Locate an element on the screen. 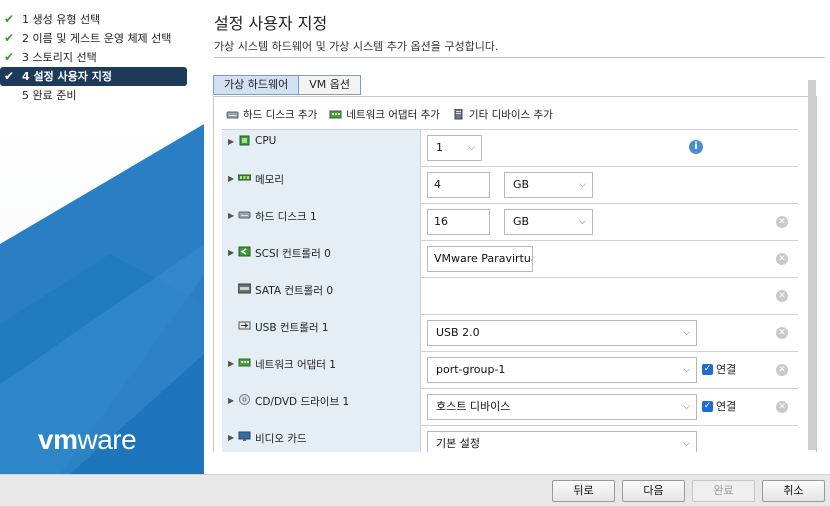  wizard-step-5: 5 완료 준비 is located at coordinates (93, 95).